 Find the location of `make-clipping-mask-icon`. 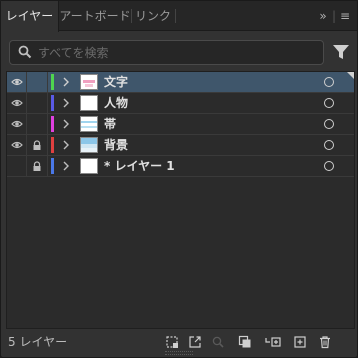

make-clipping-mask-icon is located at coordinates (244, 341).